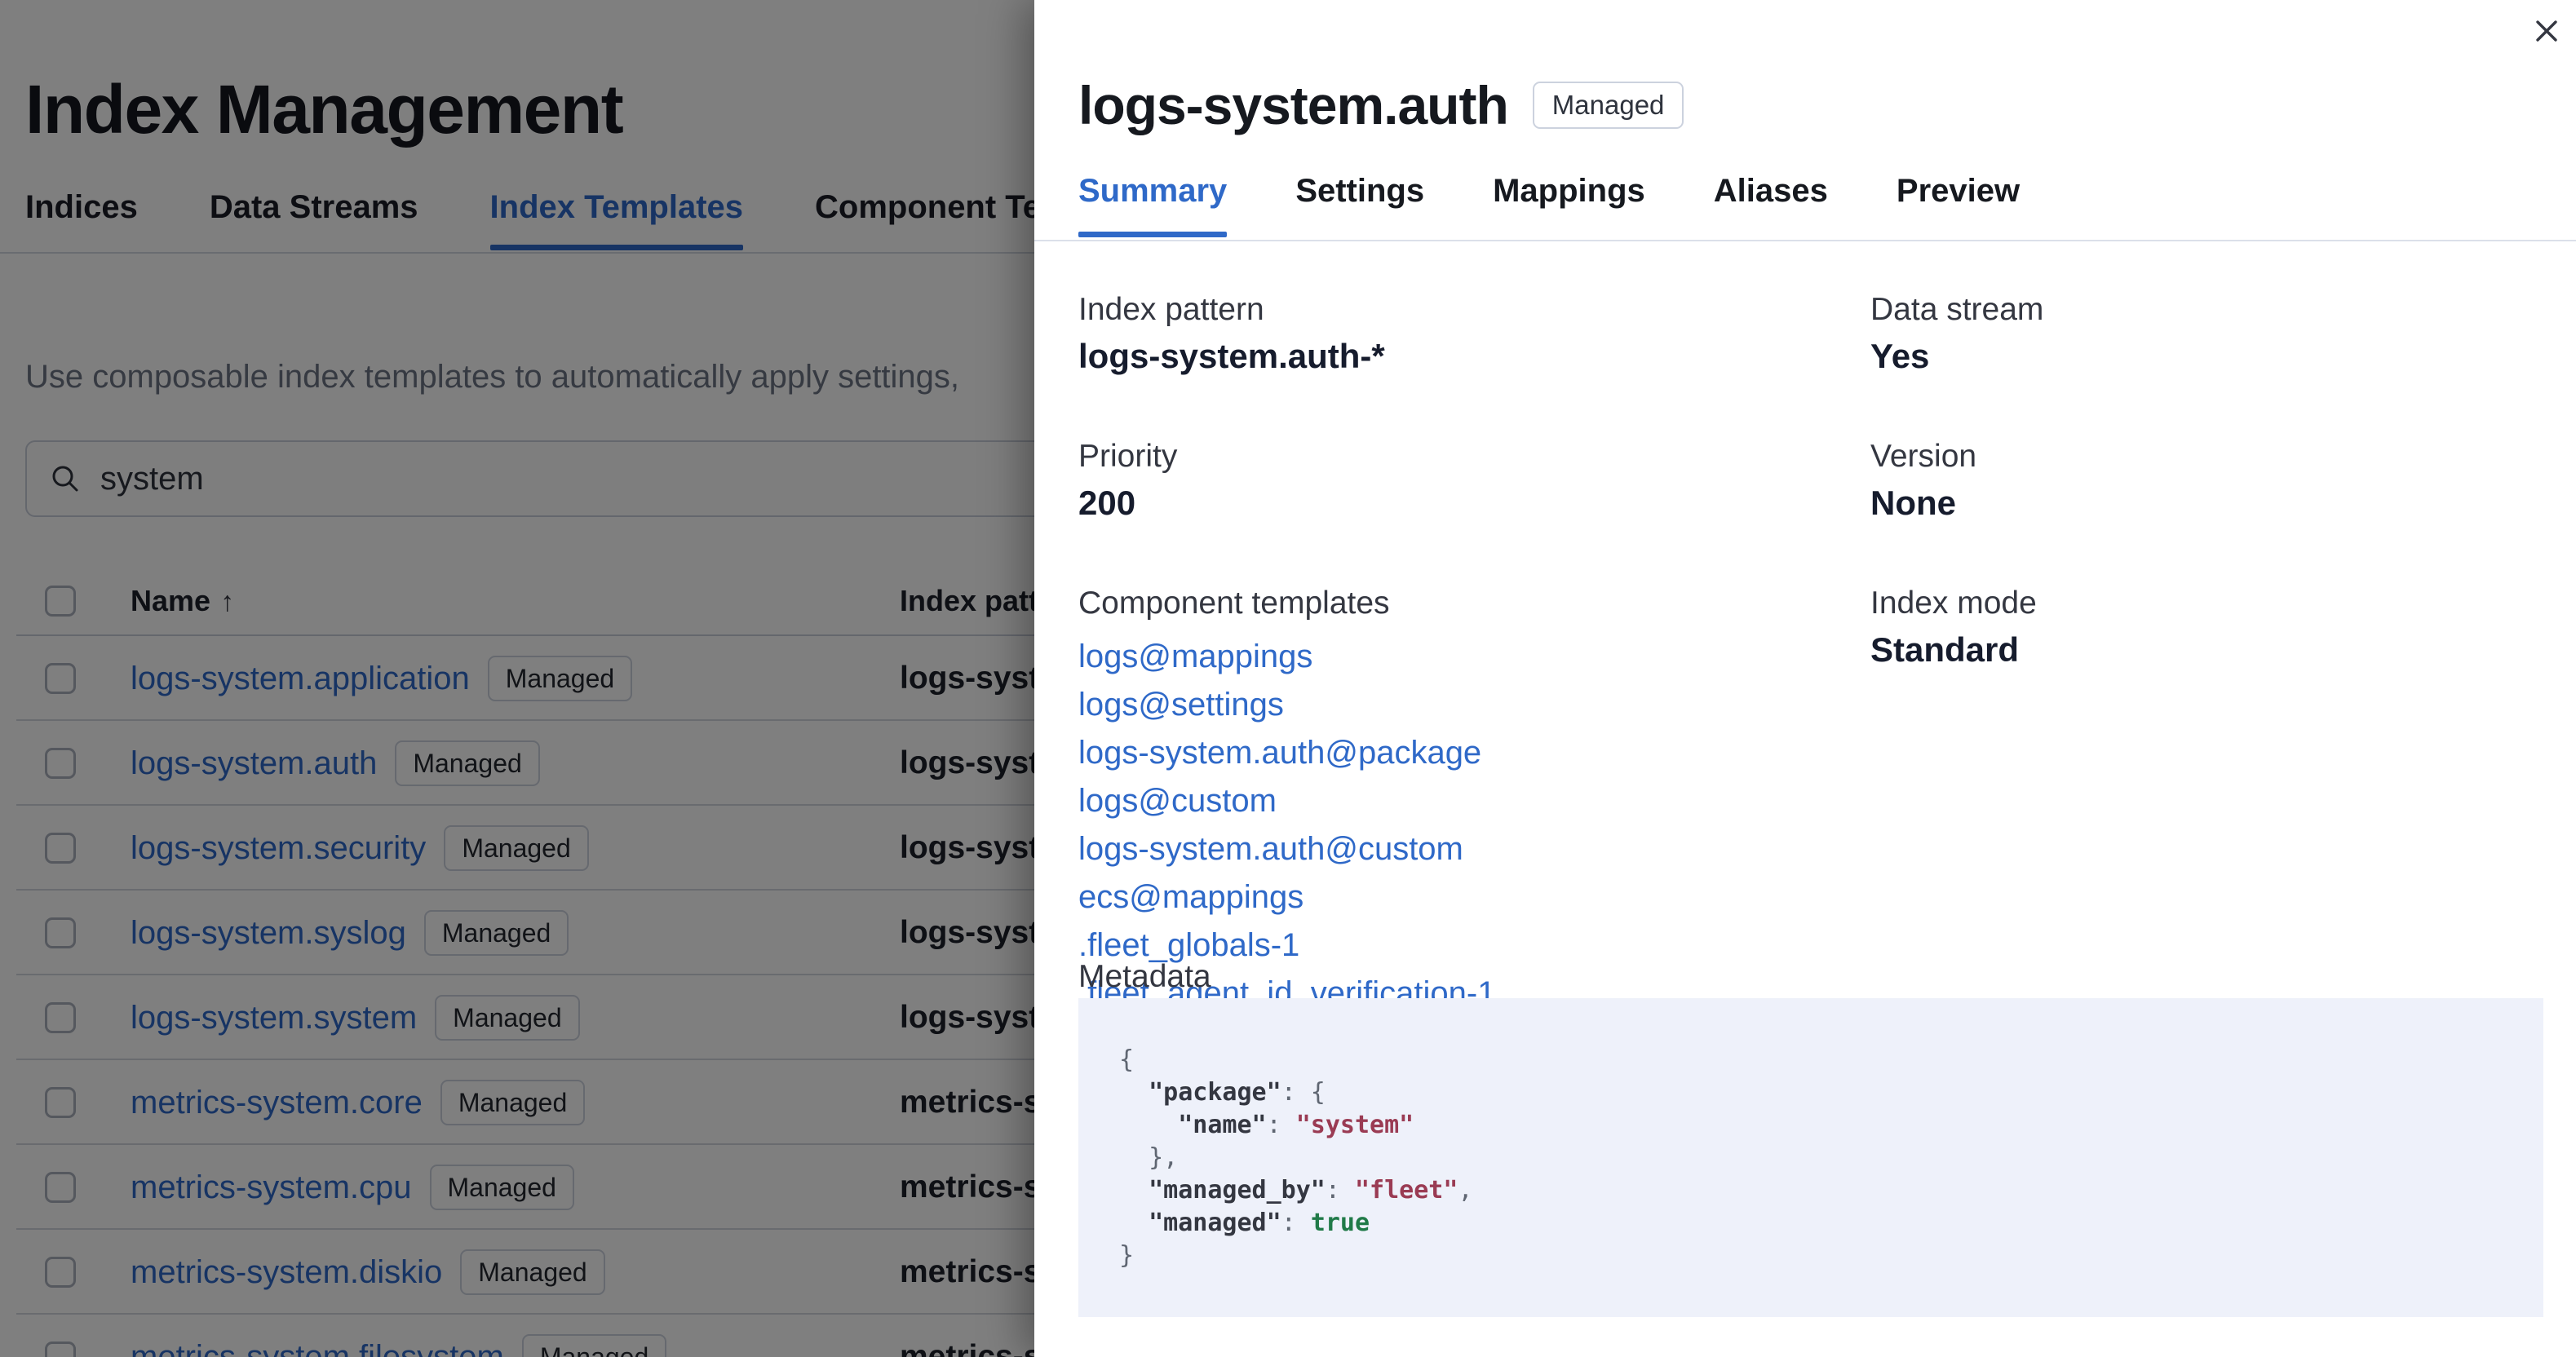 This screenshot has width=2576, height=1357. Describe the element at coordinates (1465, 801) in the screenshot. I see `component-template-link: logs@custom` at that location.